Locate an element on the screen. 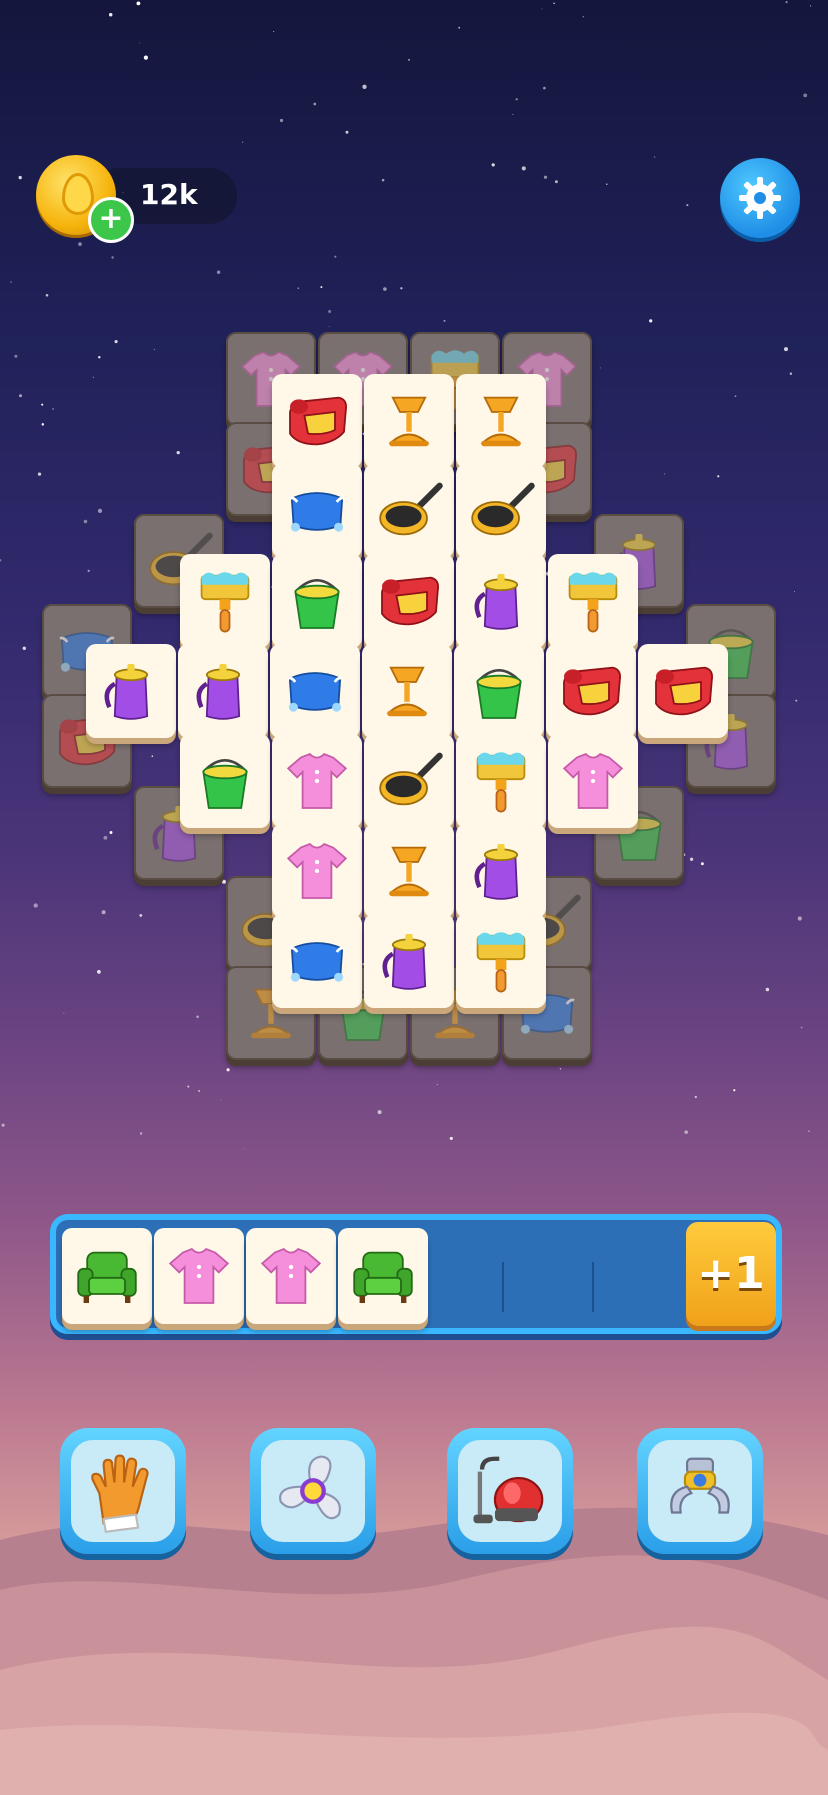 The image size is (828, 1795). gear-icon is located at coordinates (760, 198).